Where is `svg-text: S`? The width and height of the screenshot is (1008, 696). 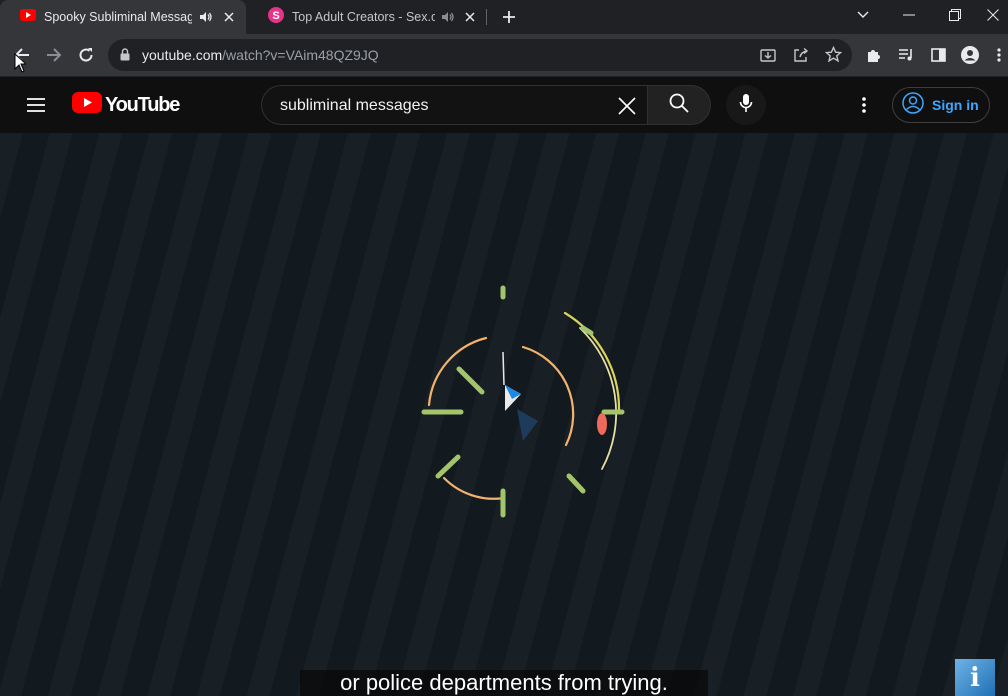 svg-text: S is located at coordinates (275, 16).